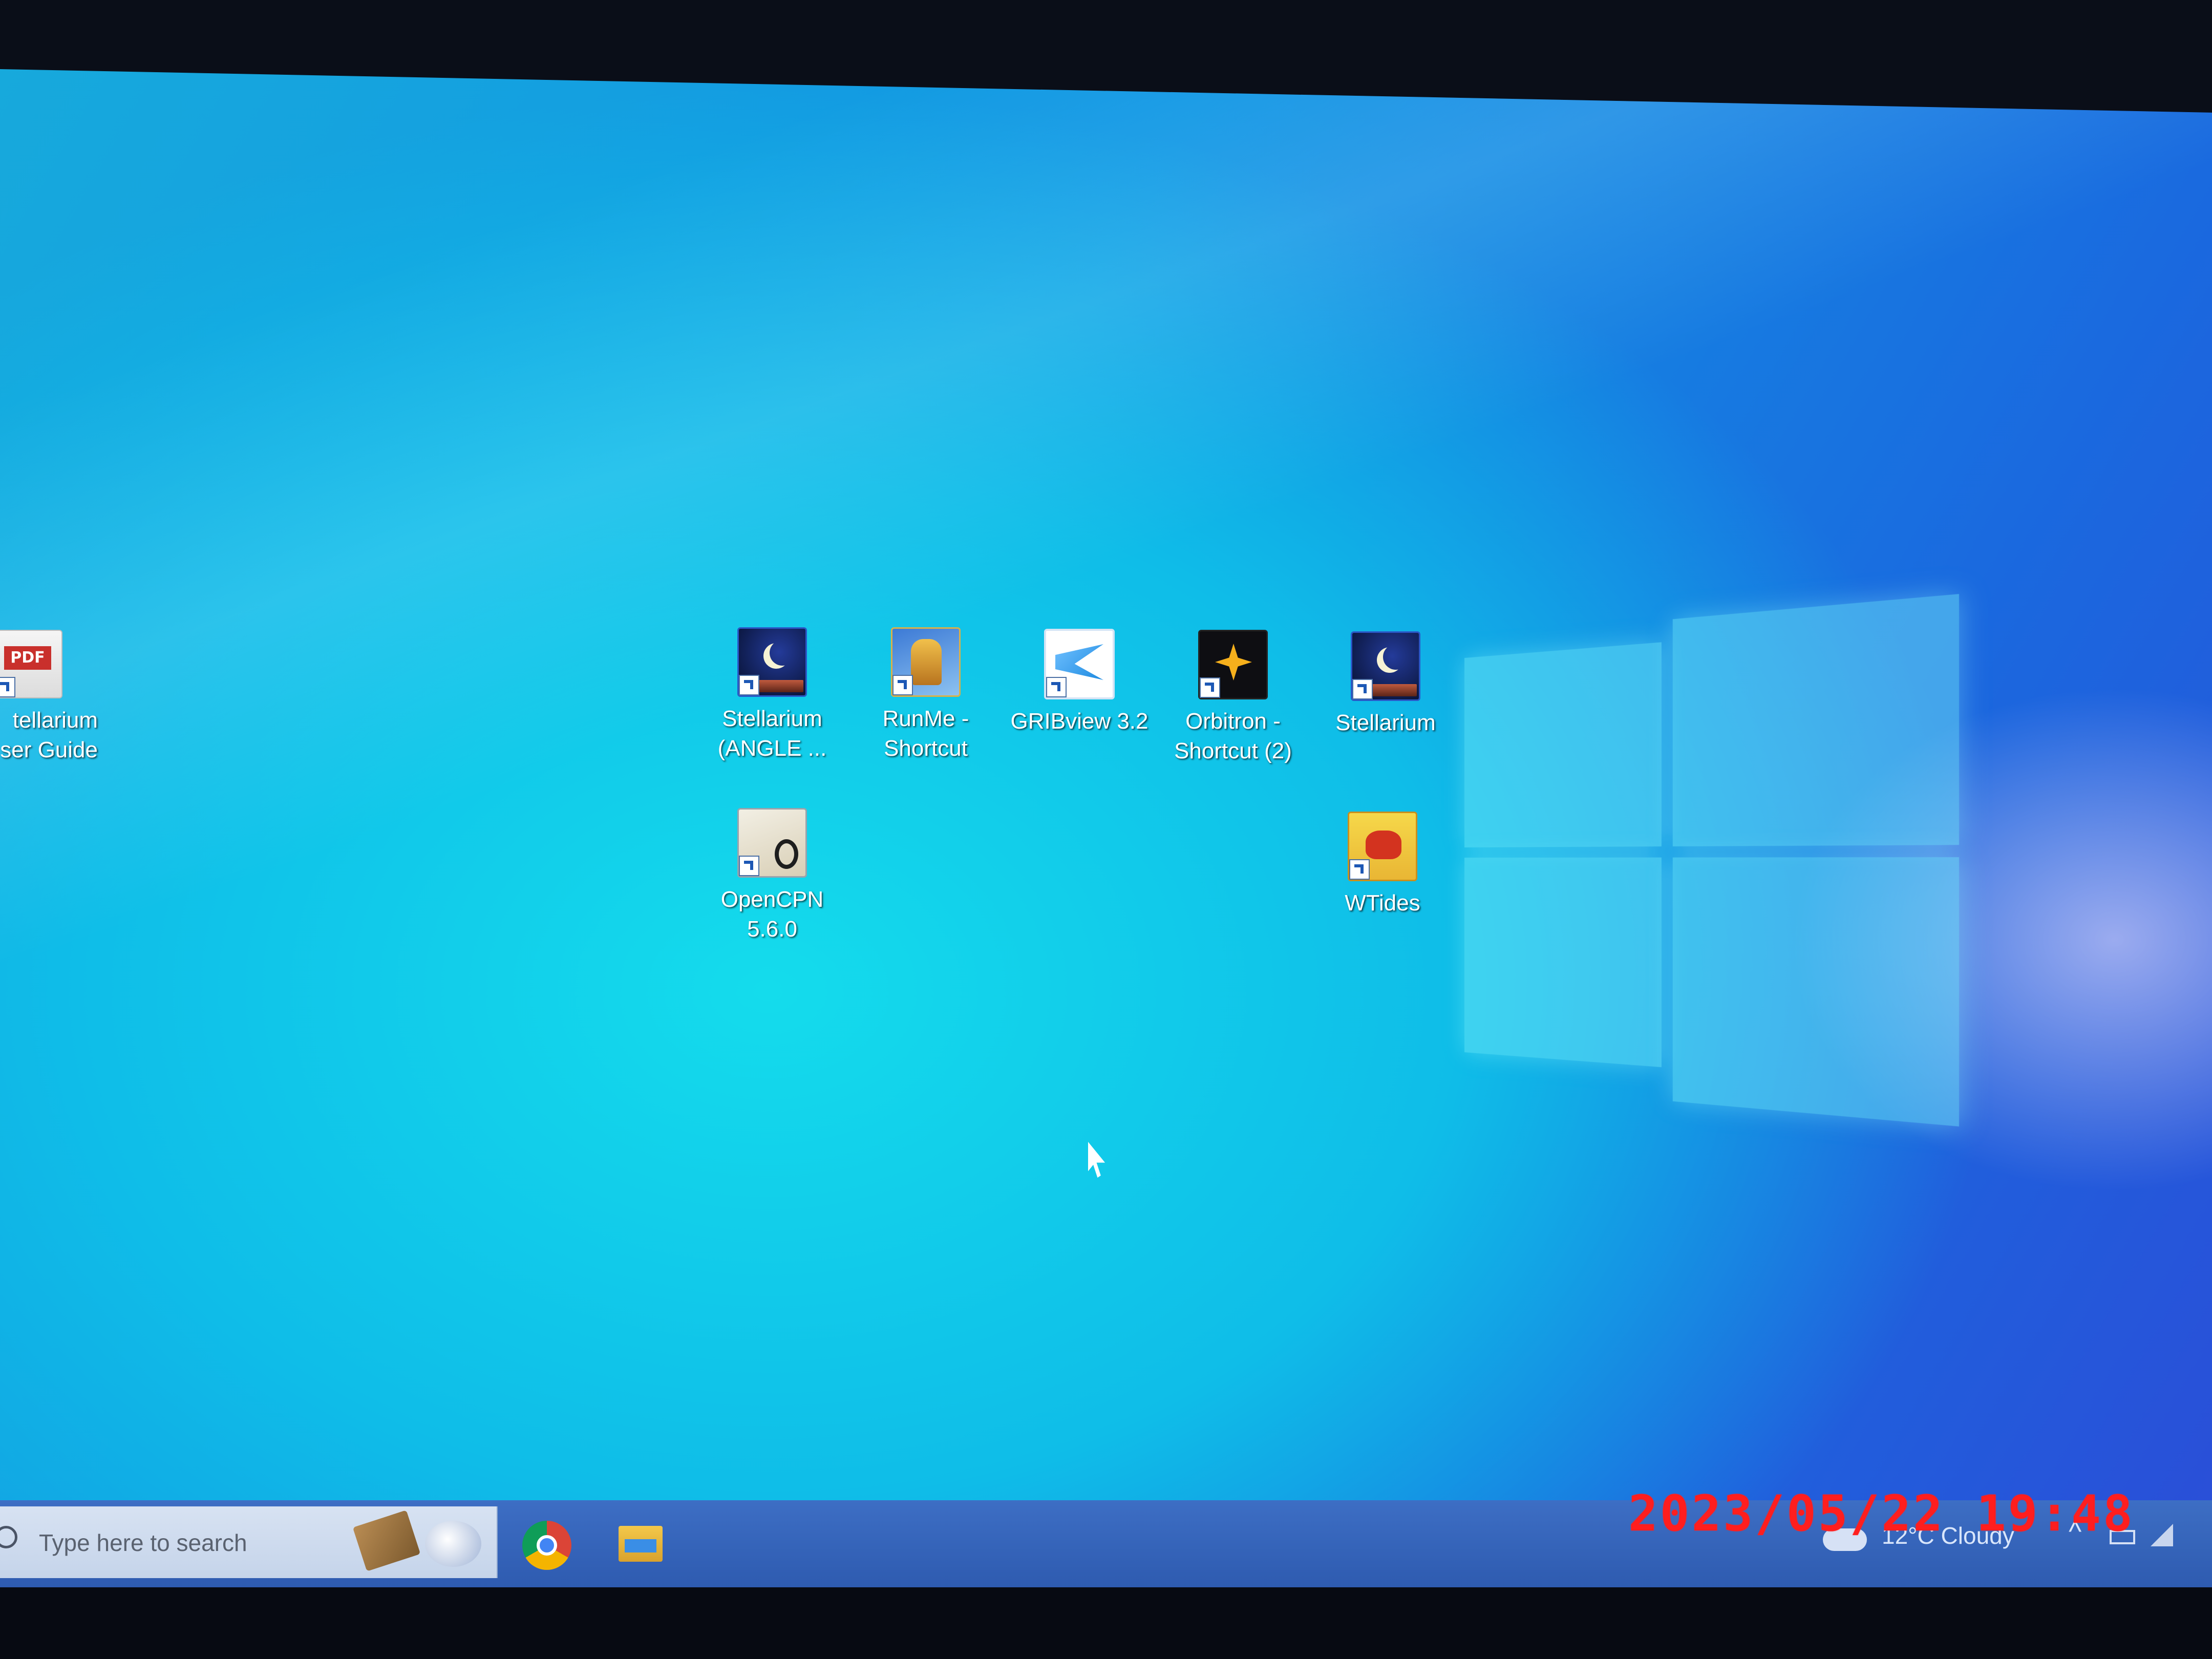 This screenshot has width=2212, height=1659. I want to click on windows-logo-wallpaper, so click(1719, 860).